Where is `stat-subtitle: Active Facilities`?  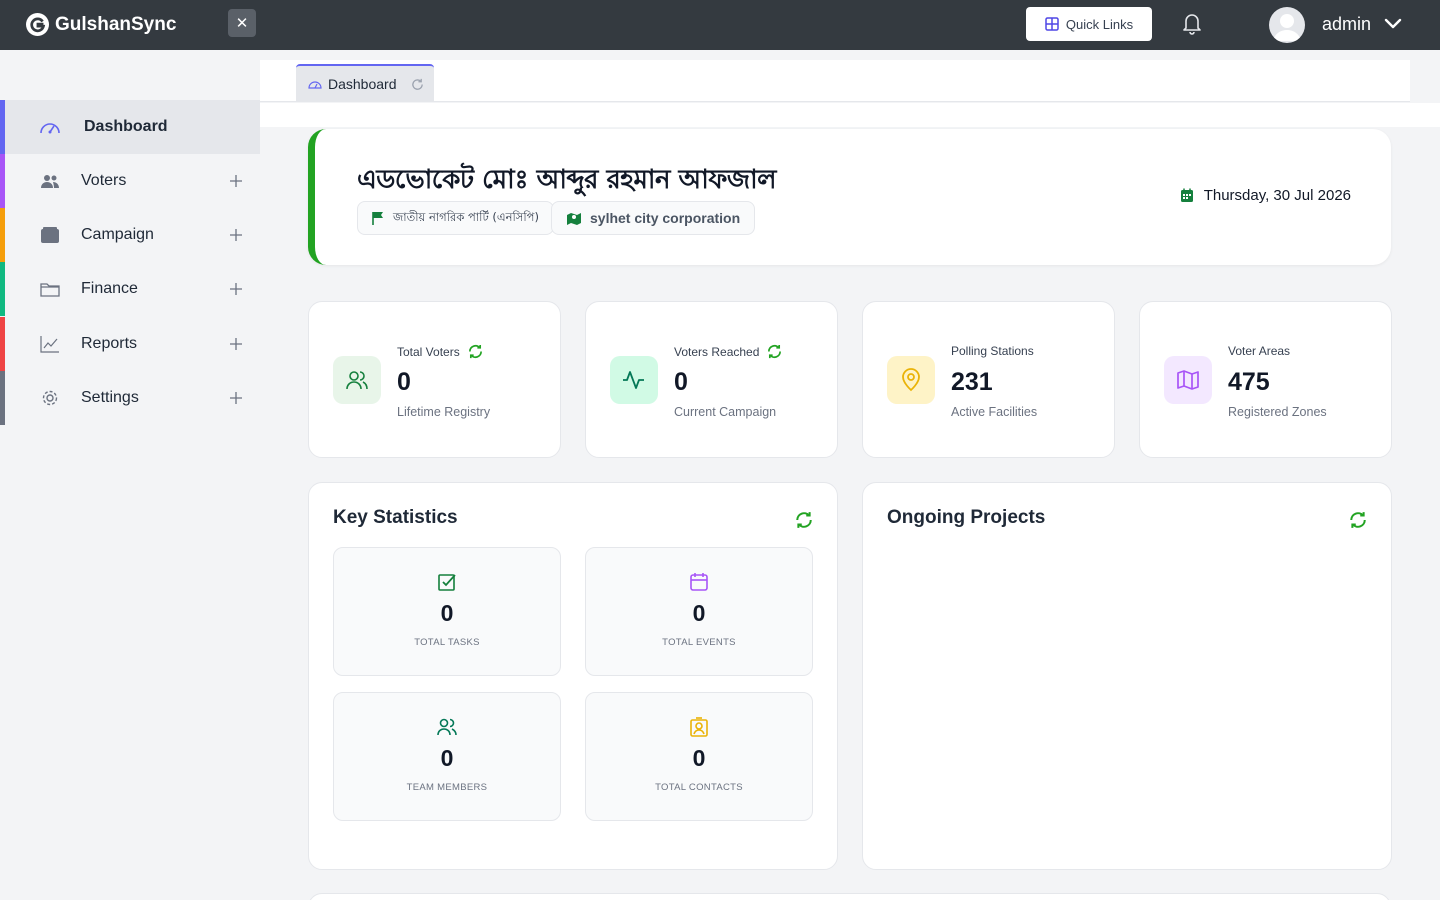
stat-subtitle: Active Facilities is located at coordinates (994, 412).